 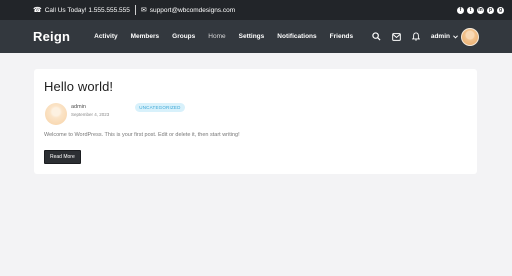 I want to click on contact-email: ✉ support@wbcomdesigns.com, so click(x=187, y=10).